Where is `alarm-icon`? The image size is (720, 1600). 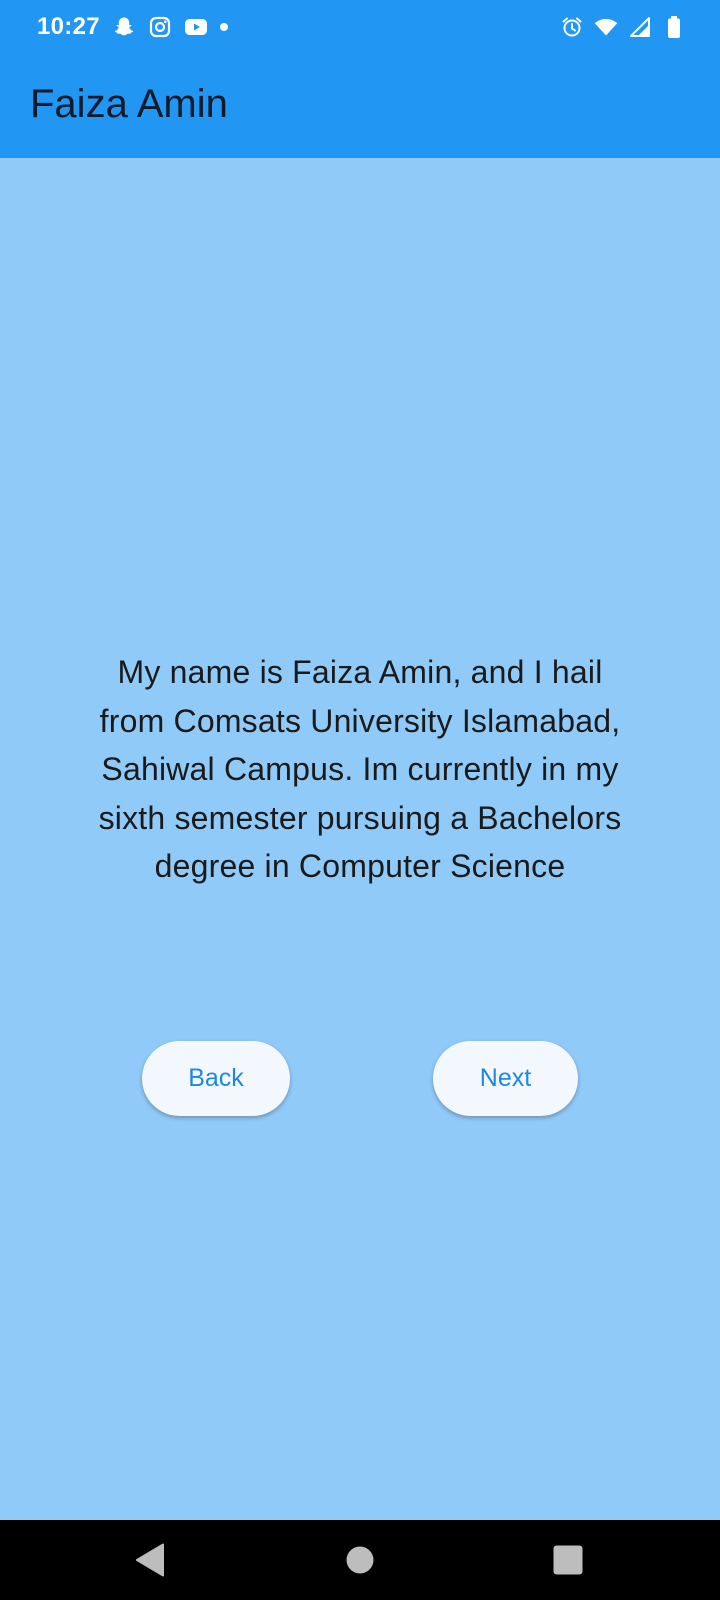 alarm-icon is located at coordinates (572, 27).